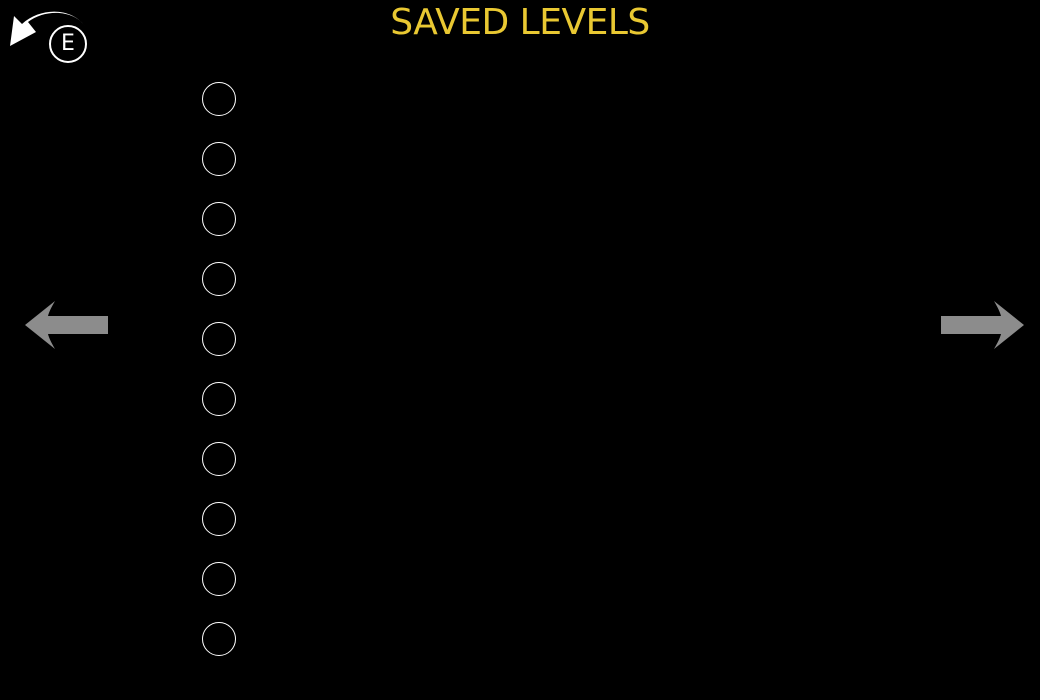  Describe the element at coordinates (68, 43) in the screenshot. I see `key-hint-label: E` at that location.